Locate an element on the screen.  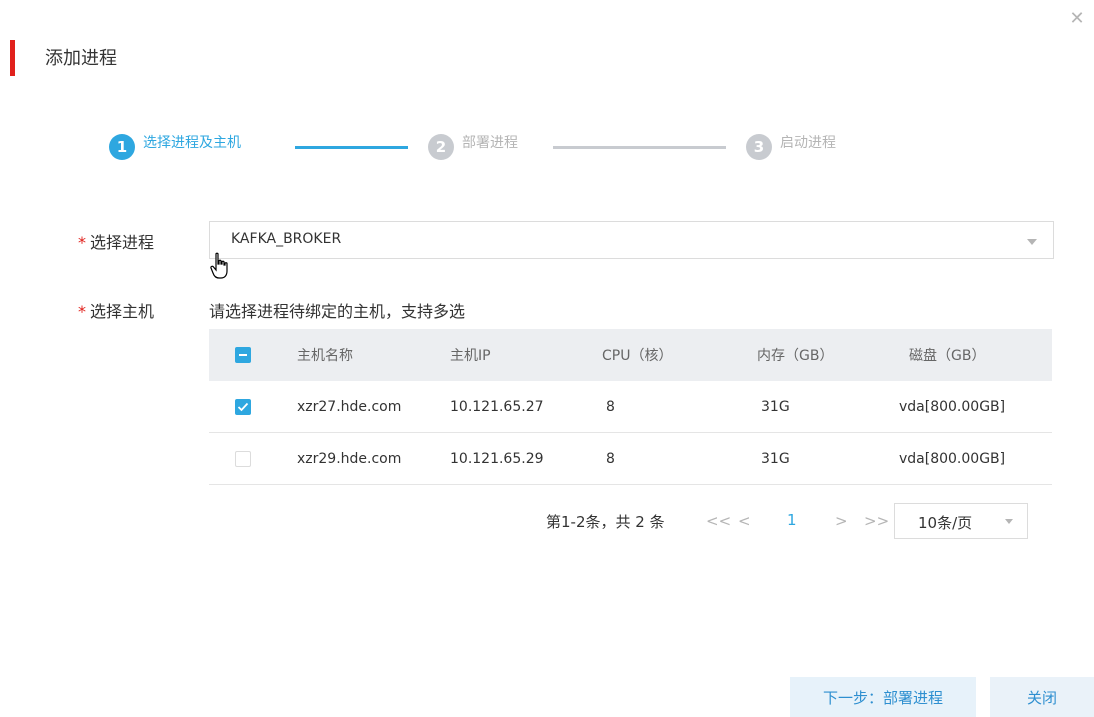
cell-ip: 10.121.65.29 is located at coordinates (497, 458).